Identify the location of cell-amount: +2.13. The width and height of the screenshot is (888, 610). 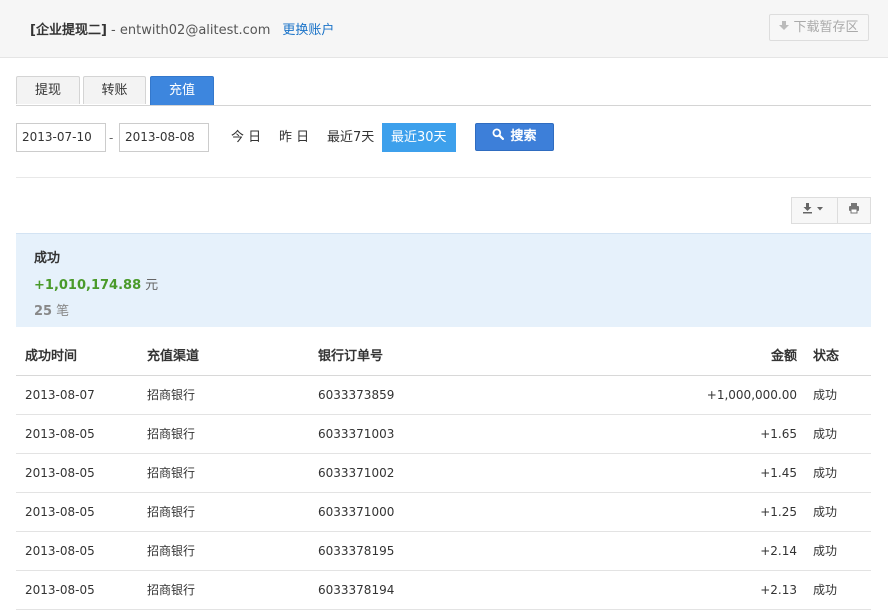
(778, 590).